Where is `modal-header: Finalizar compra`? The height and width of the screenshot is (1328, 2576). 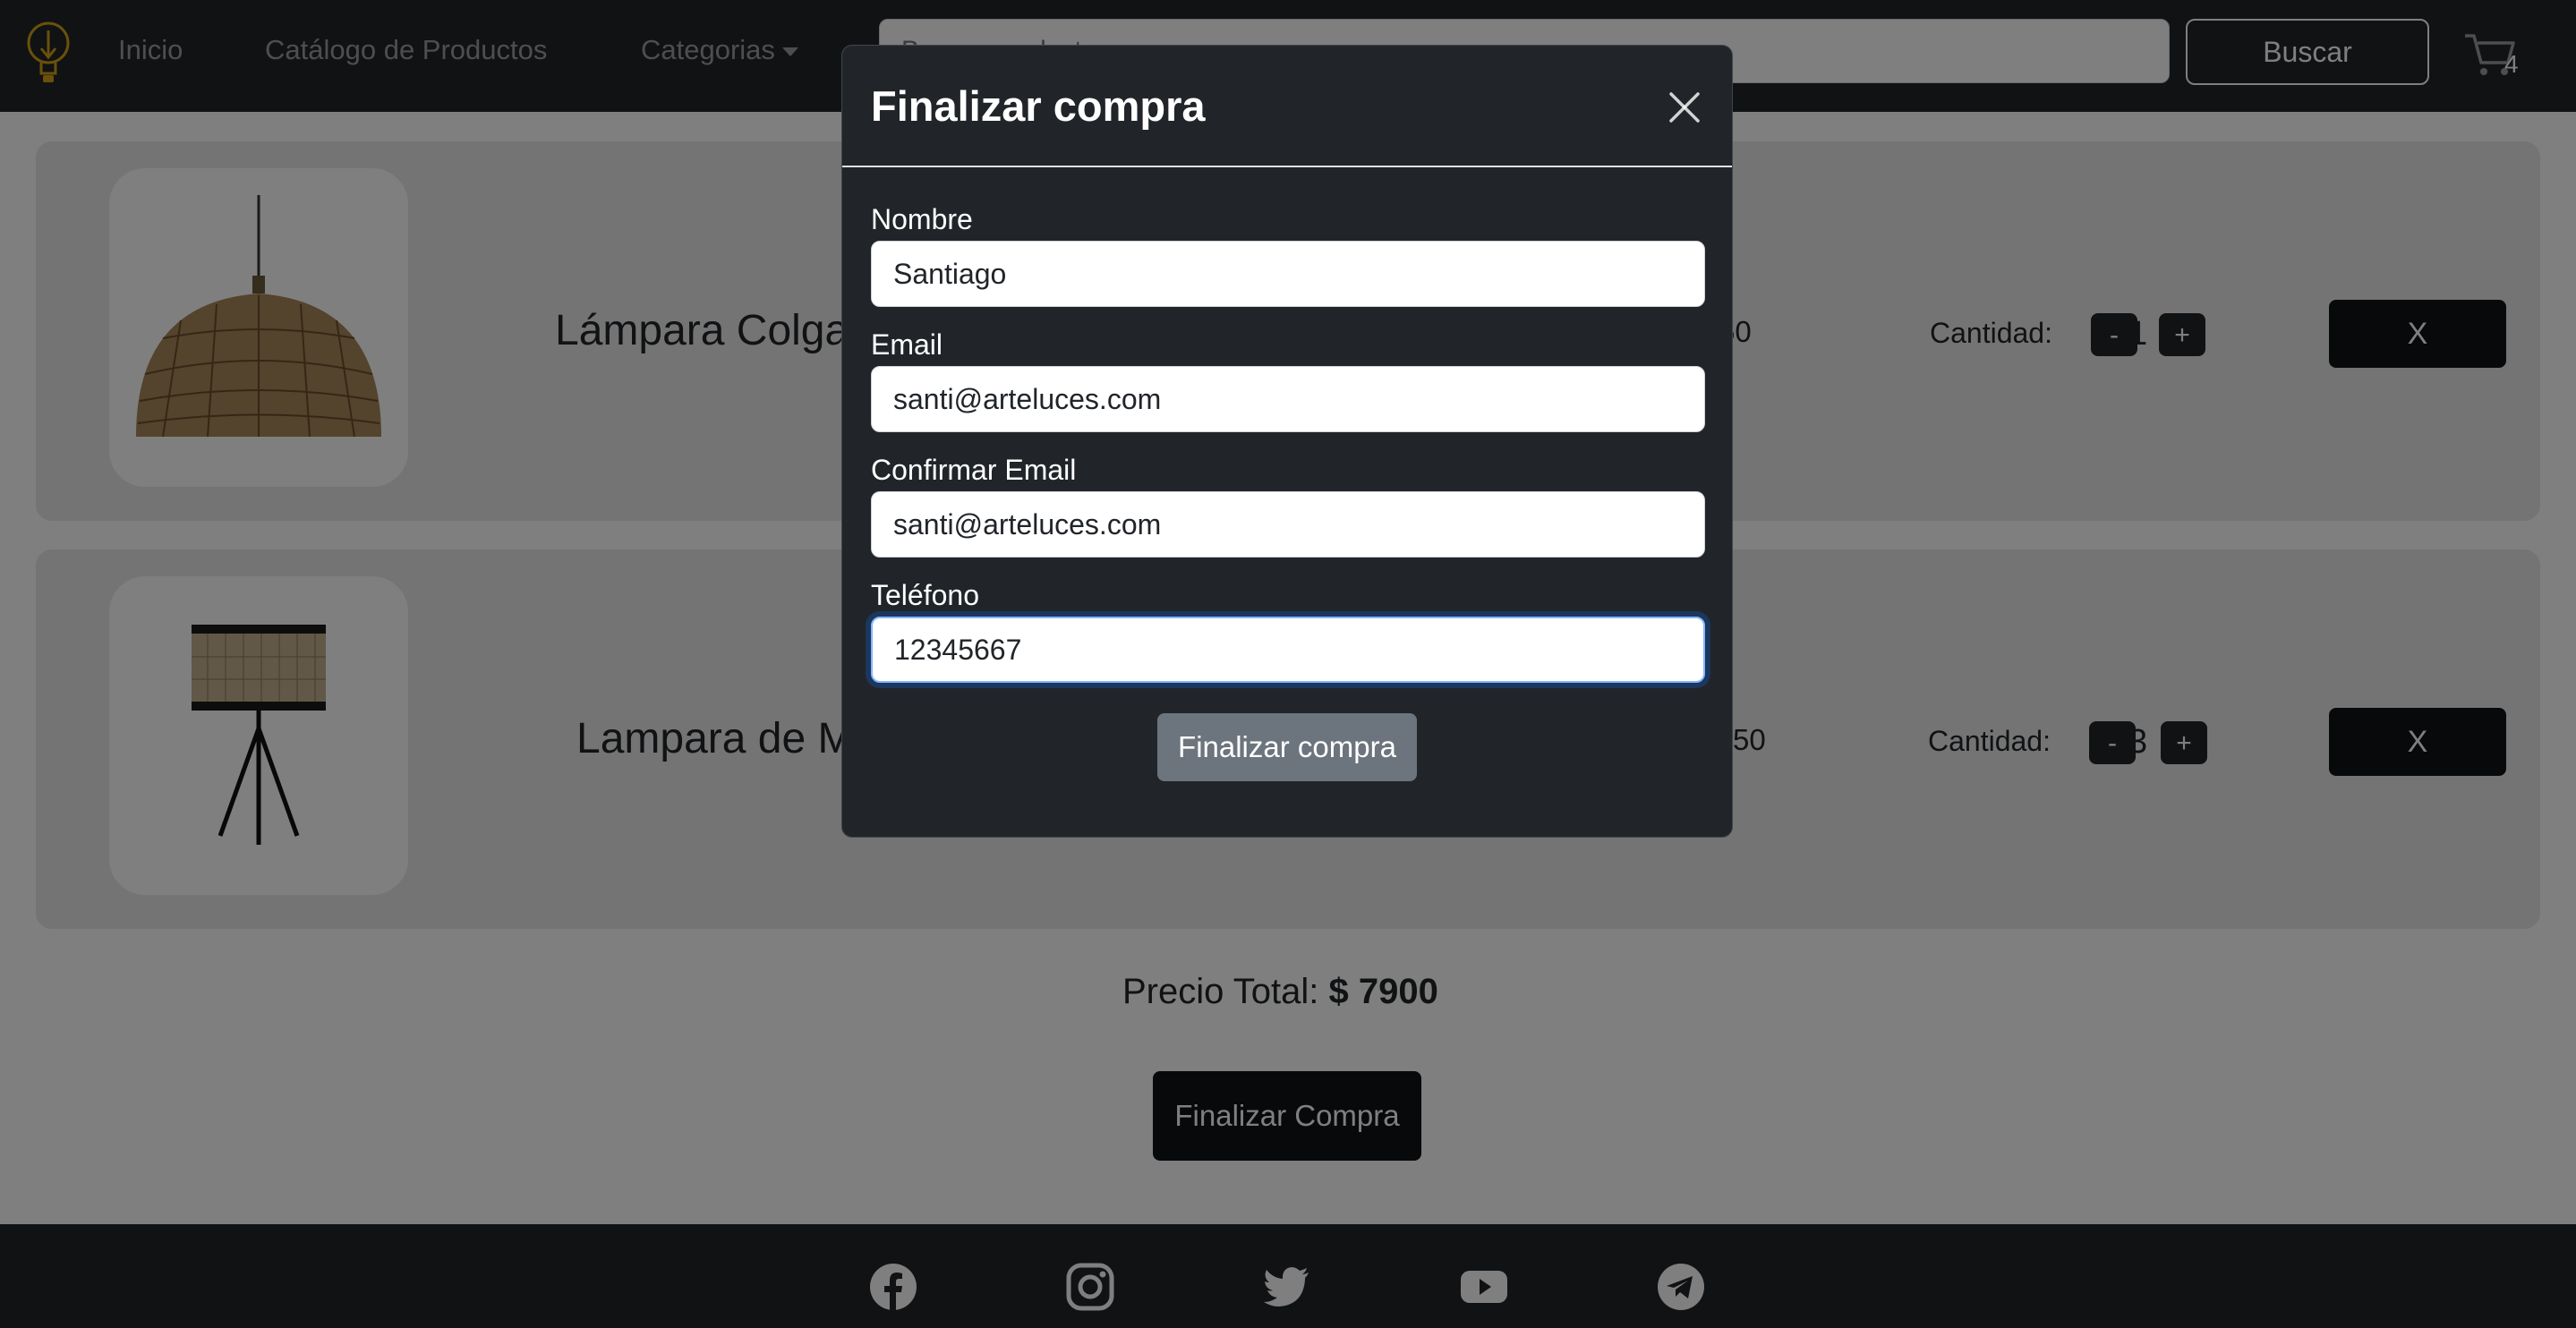 modal-header: Finalizar compra is located at coordinates (1287, 106).